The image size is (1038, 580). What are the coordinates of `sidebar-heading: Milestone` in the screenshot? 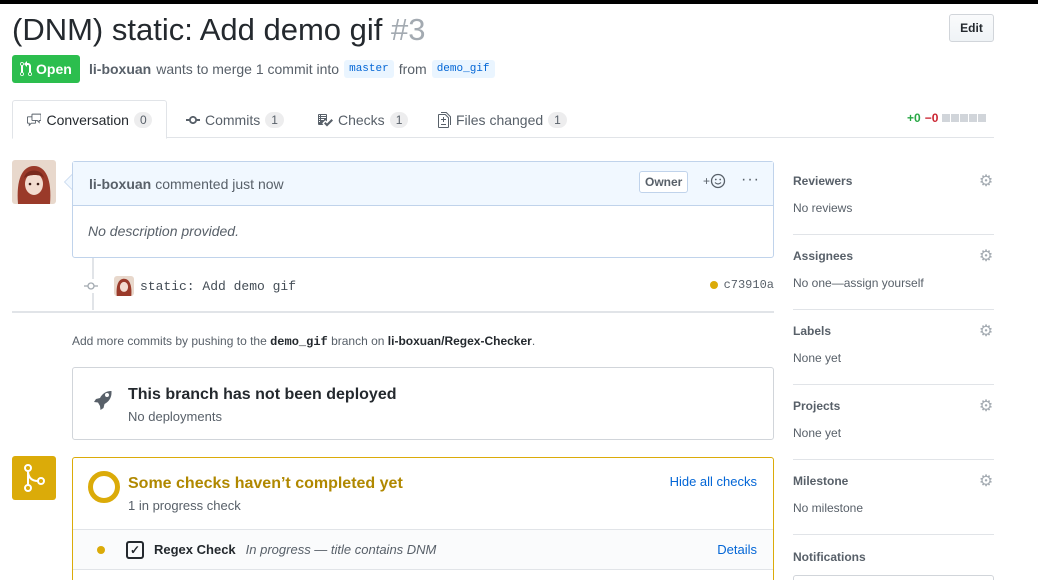 It's located at (821, 481).